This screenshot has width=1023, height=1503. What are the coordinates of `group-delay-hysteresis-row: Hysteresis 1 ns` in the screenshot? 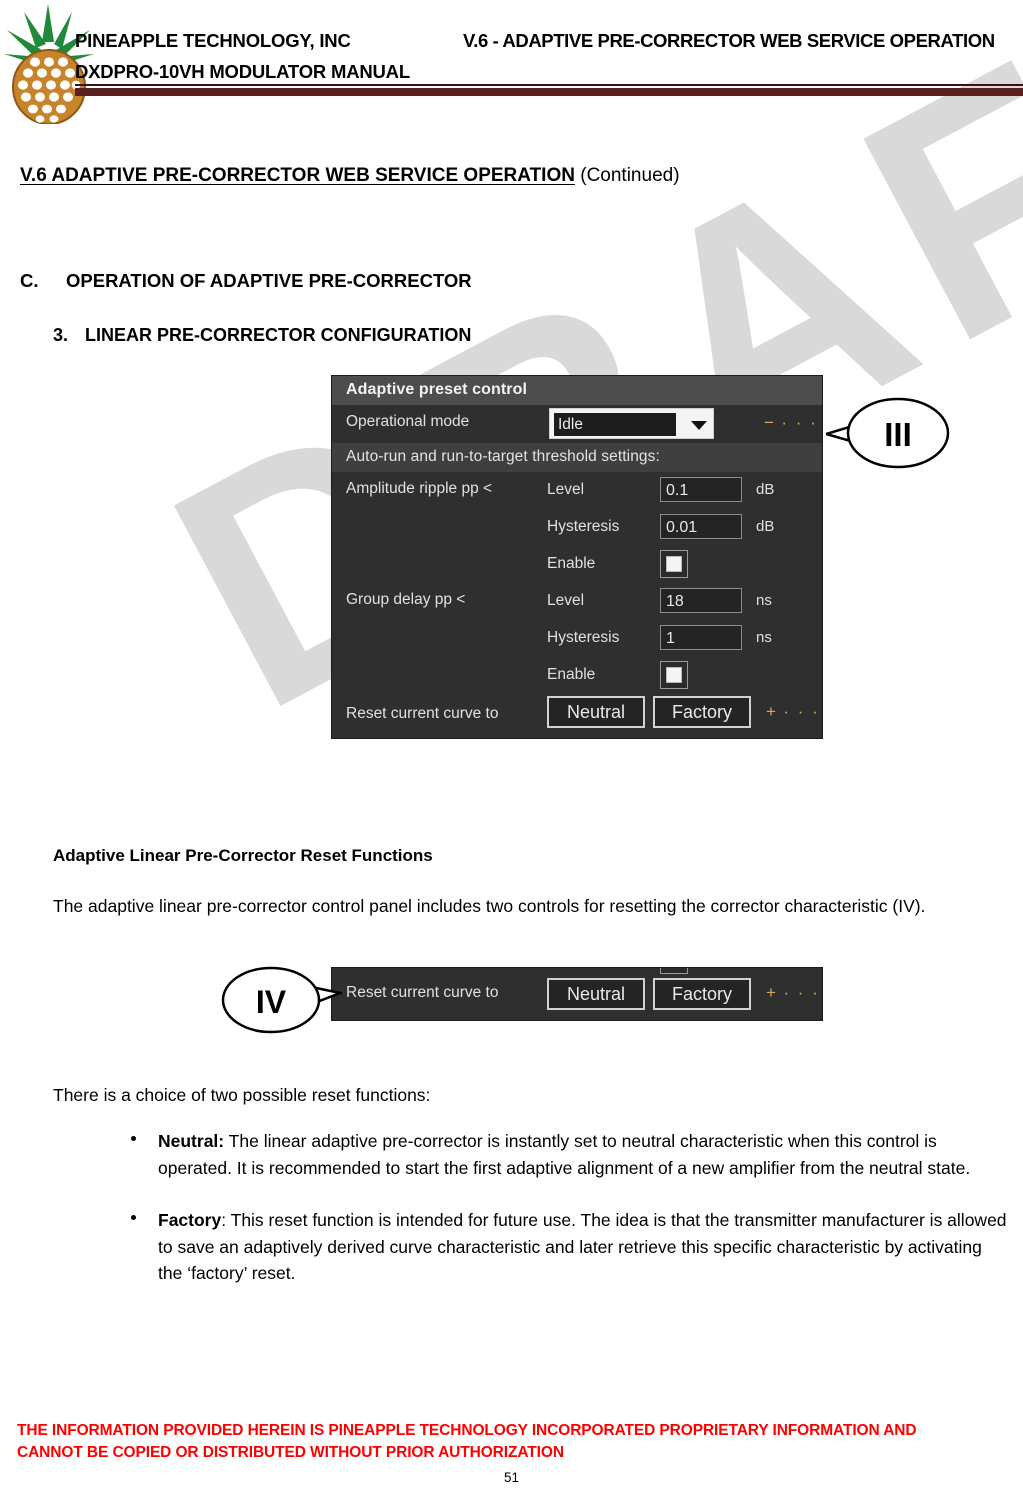 It's located at (577, 638).